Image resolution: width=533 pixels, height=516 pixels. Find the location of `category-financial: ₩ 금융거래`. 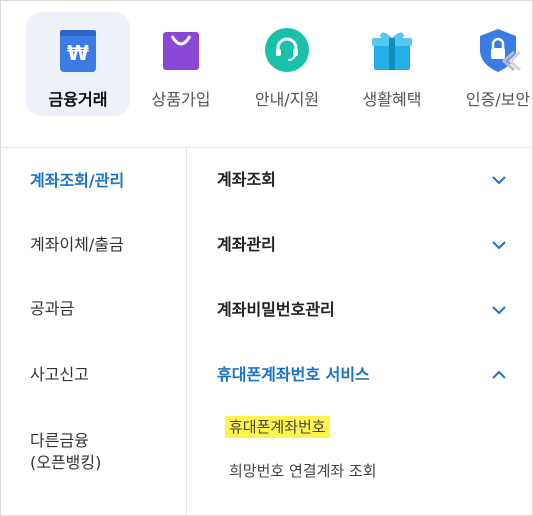

category-financial: ₩ 금융거래 is located at coordinates (78, 64).